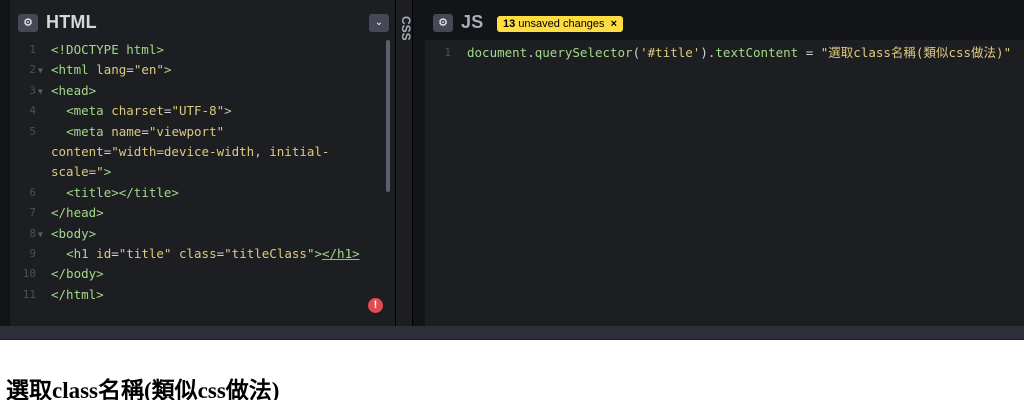 This screenshot has width=1024, height=400. Describe the element at coordinates (614, 24) in the screenshot. I see `close-icon: ×` at that location.